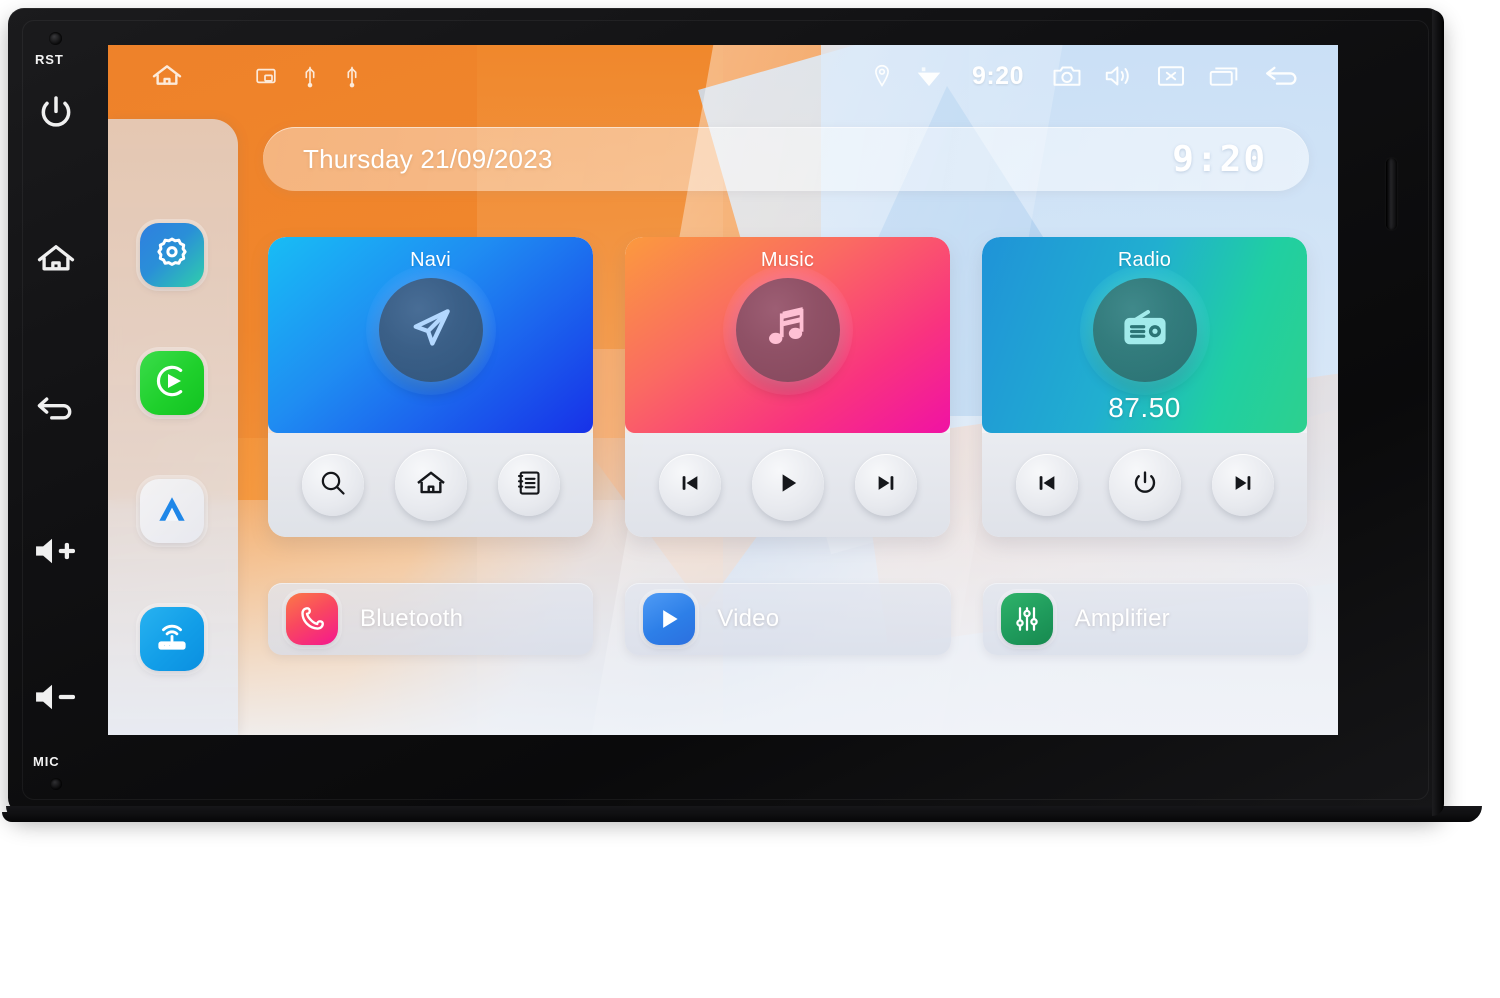  I want to click on phone-handset-icon, so click(312, 619).